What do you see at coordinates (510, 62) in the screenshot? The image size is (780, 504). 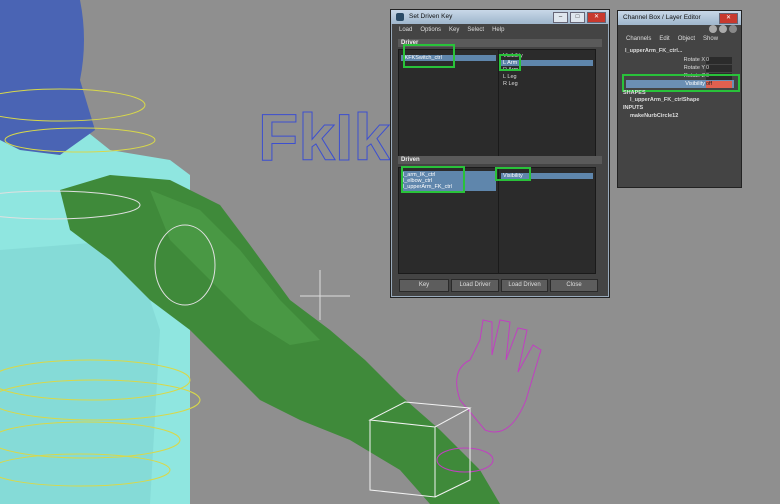 I see `highlight-driver-attribute` at bounding box center [510, 62].